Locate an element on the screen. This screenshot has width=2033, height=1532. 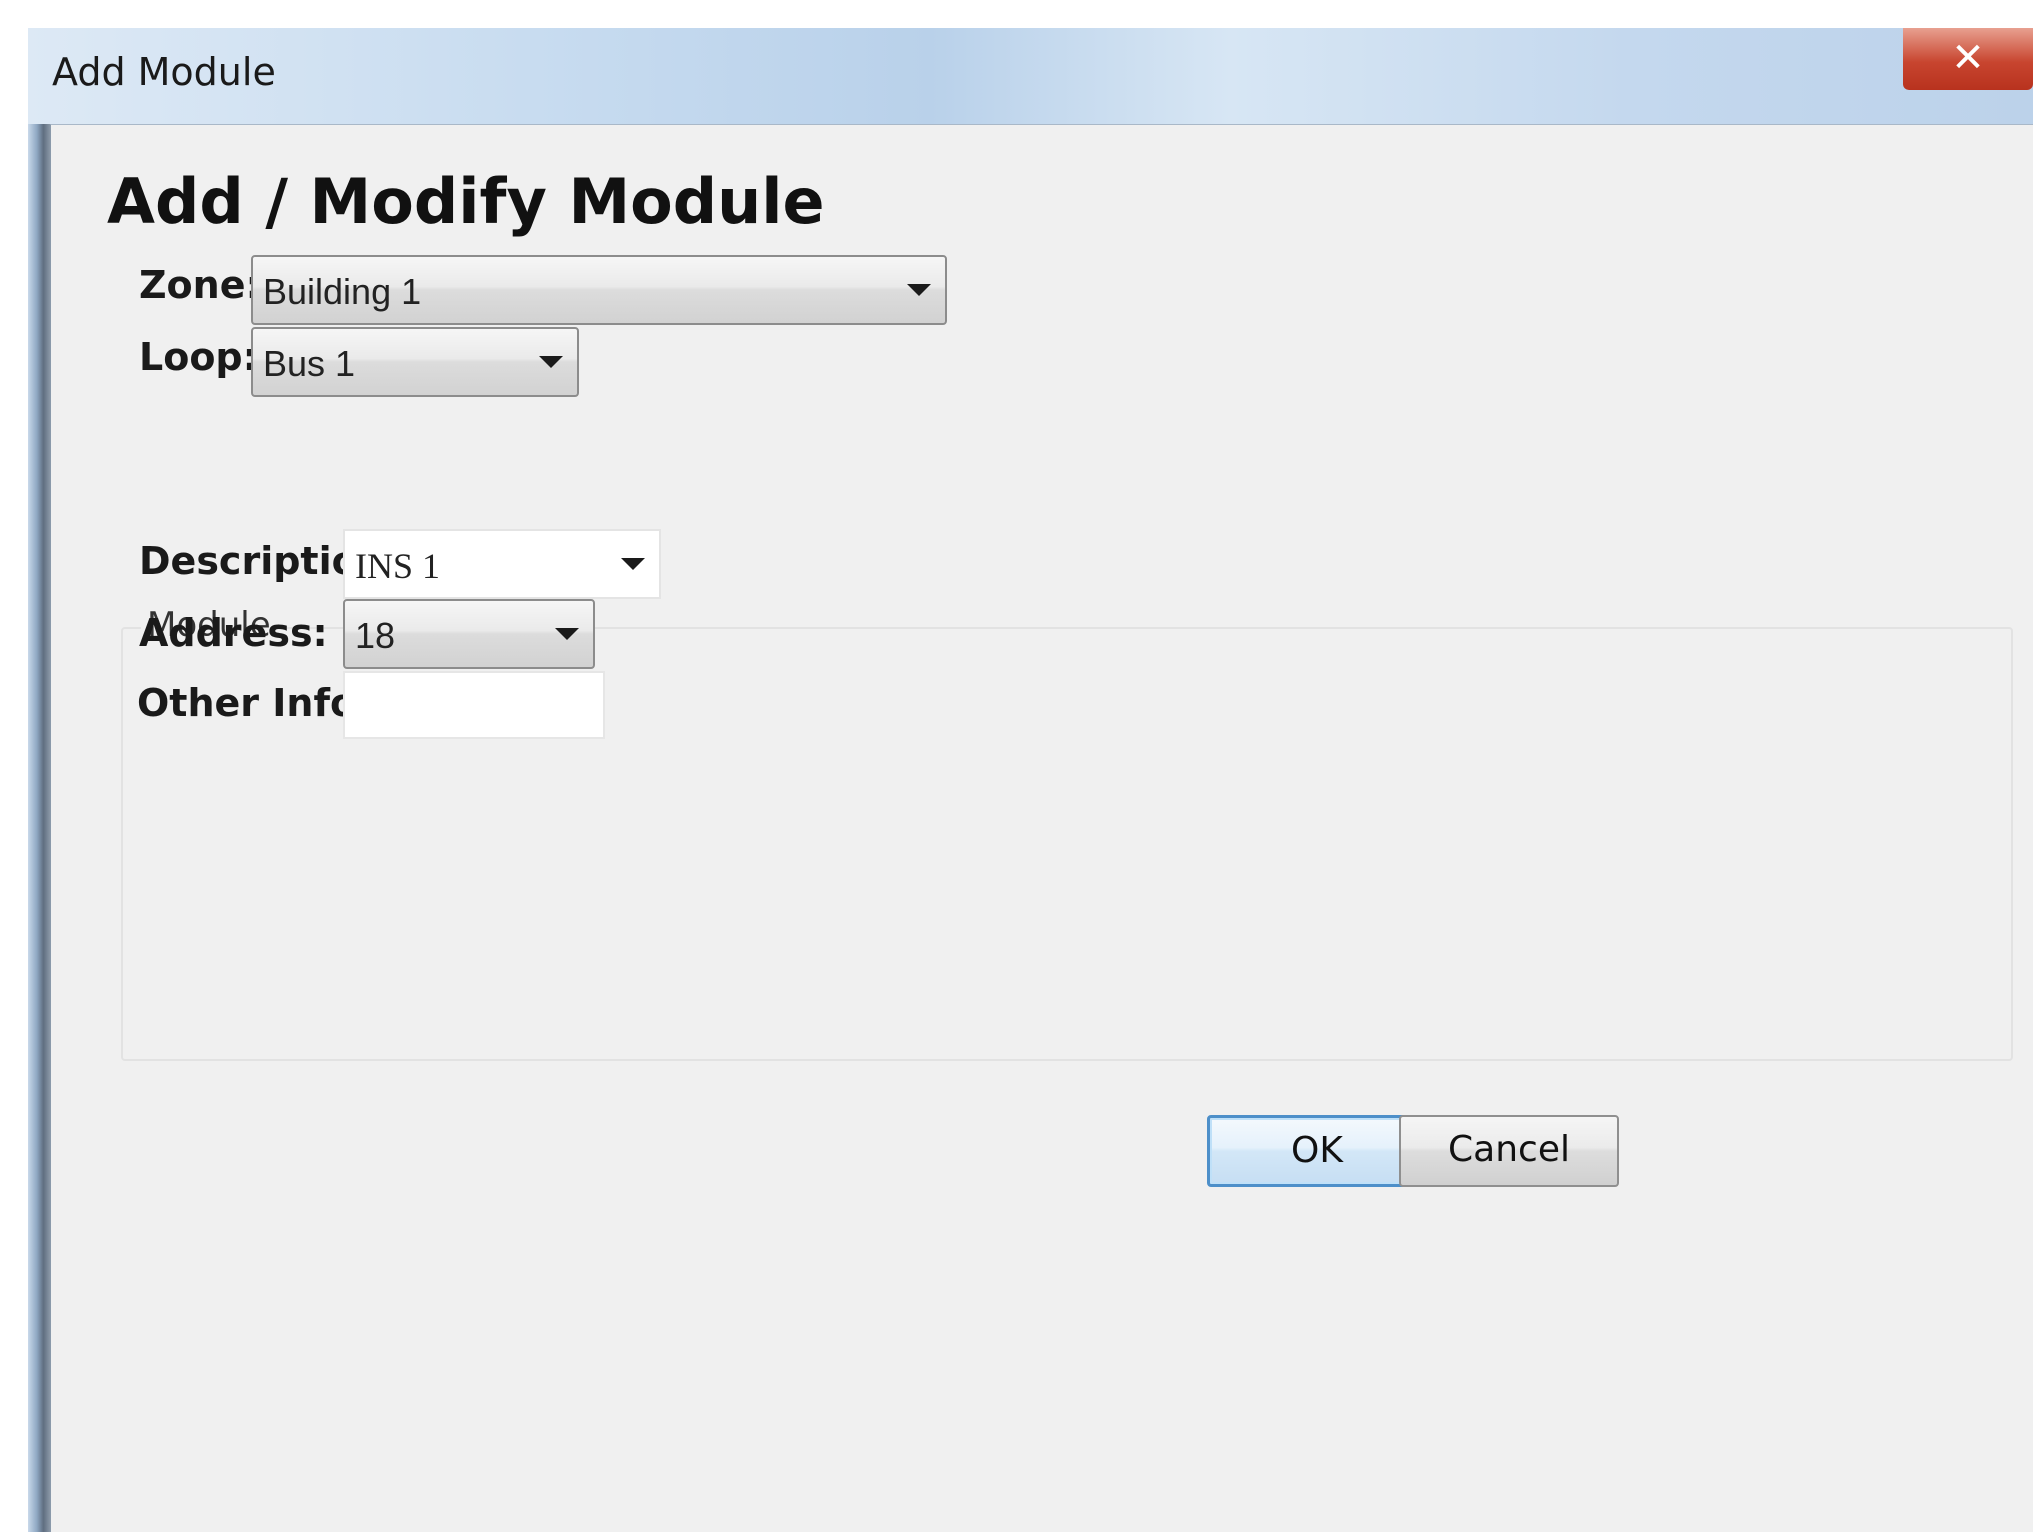
window-title: Add Module is located at coordinates (164, 72).